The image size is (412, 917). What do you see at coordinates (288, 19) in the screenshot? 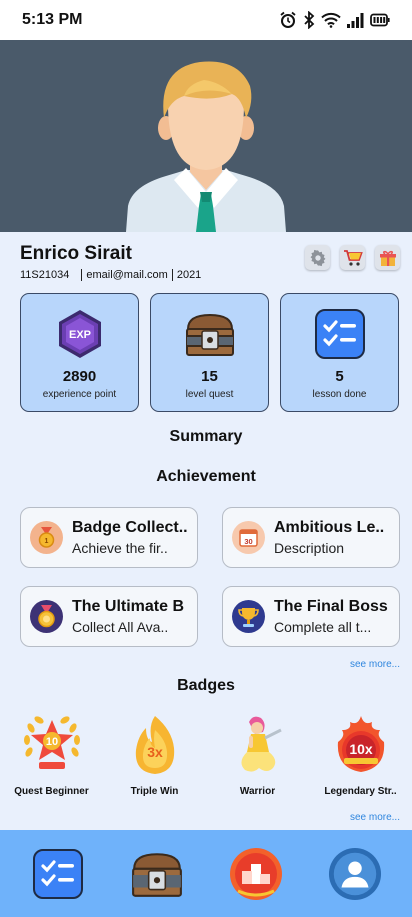
I see `alarm-icon` at bounding box center [288, 19].